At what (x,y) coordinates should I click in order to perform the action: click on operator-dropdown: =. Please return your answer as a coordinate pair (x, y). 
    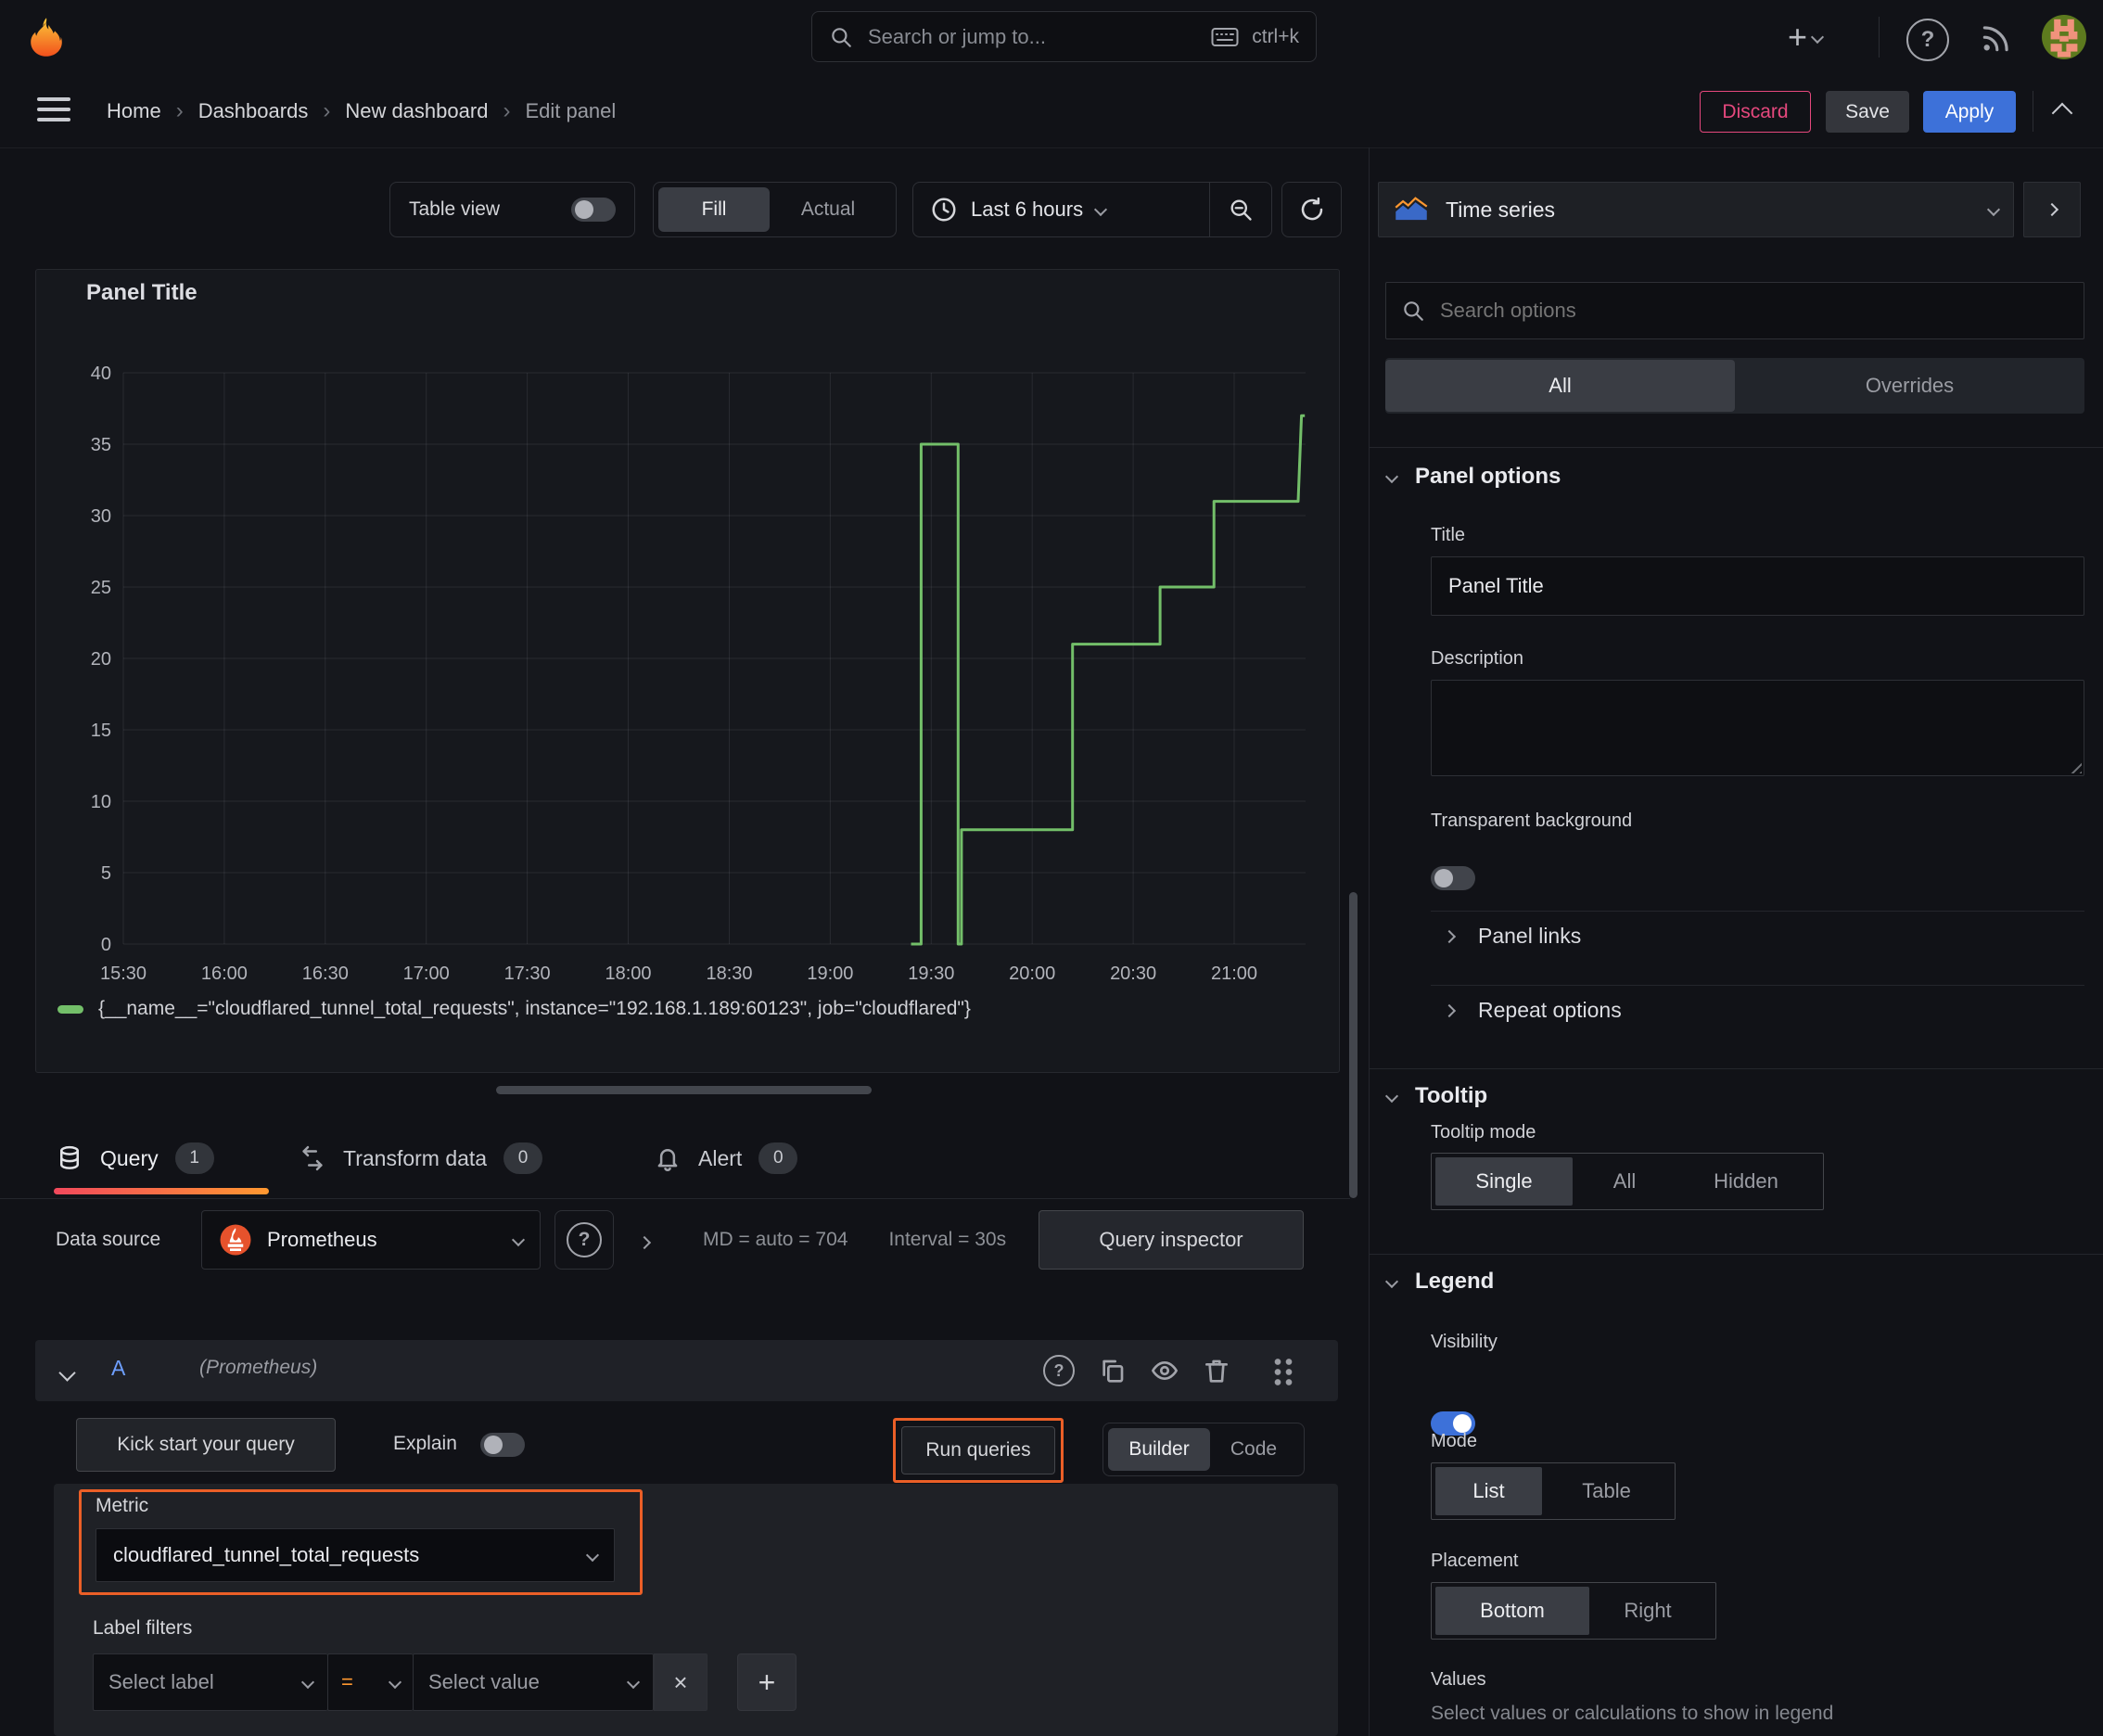
    Looking at the image, I should click on (370, 1682).